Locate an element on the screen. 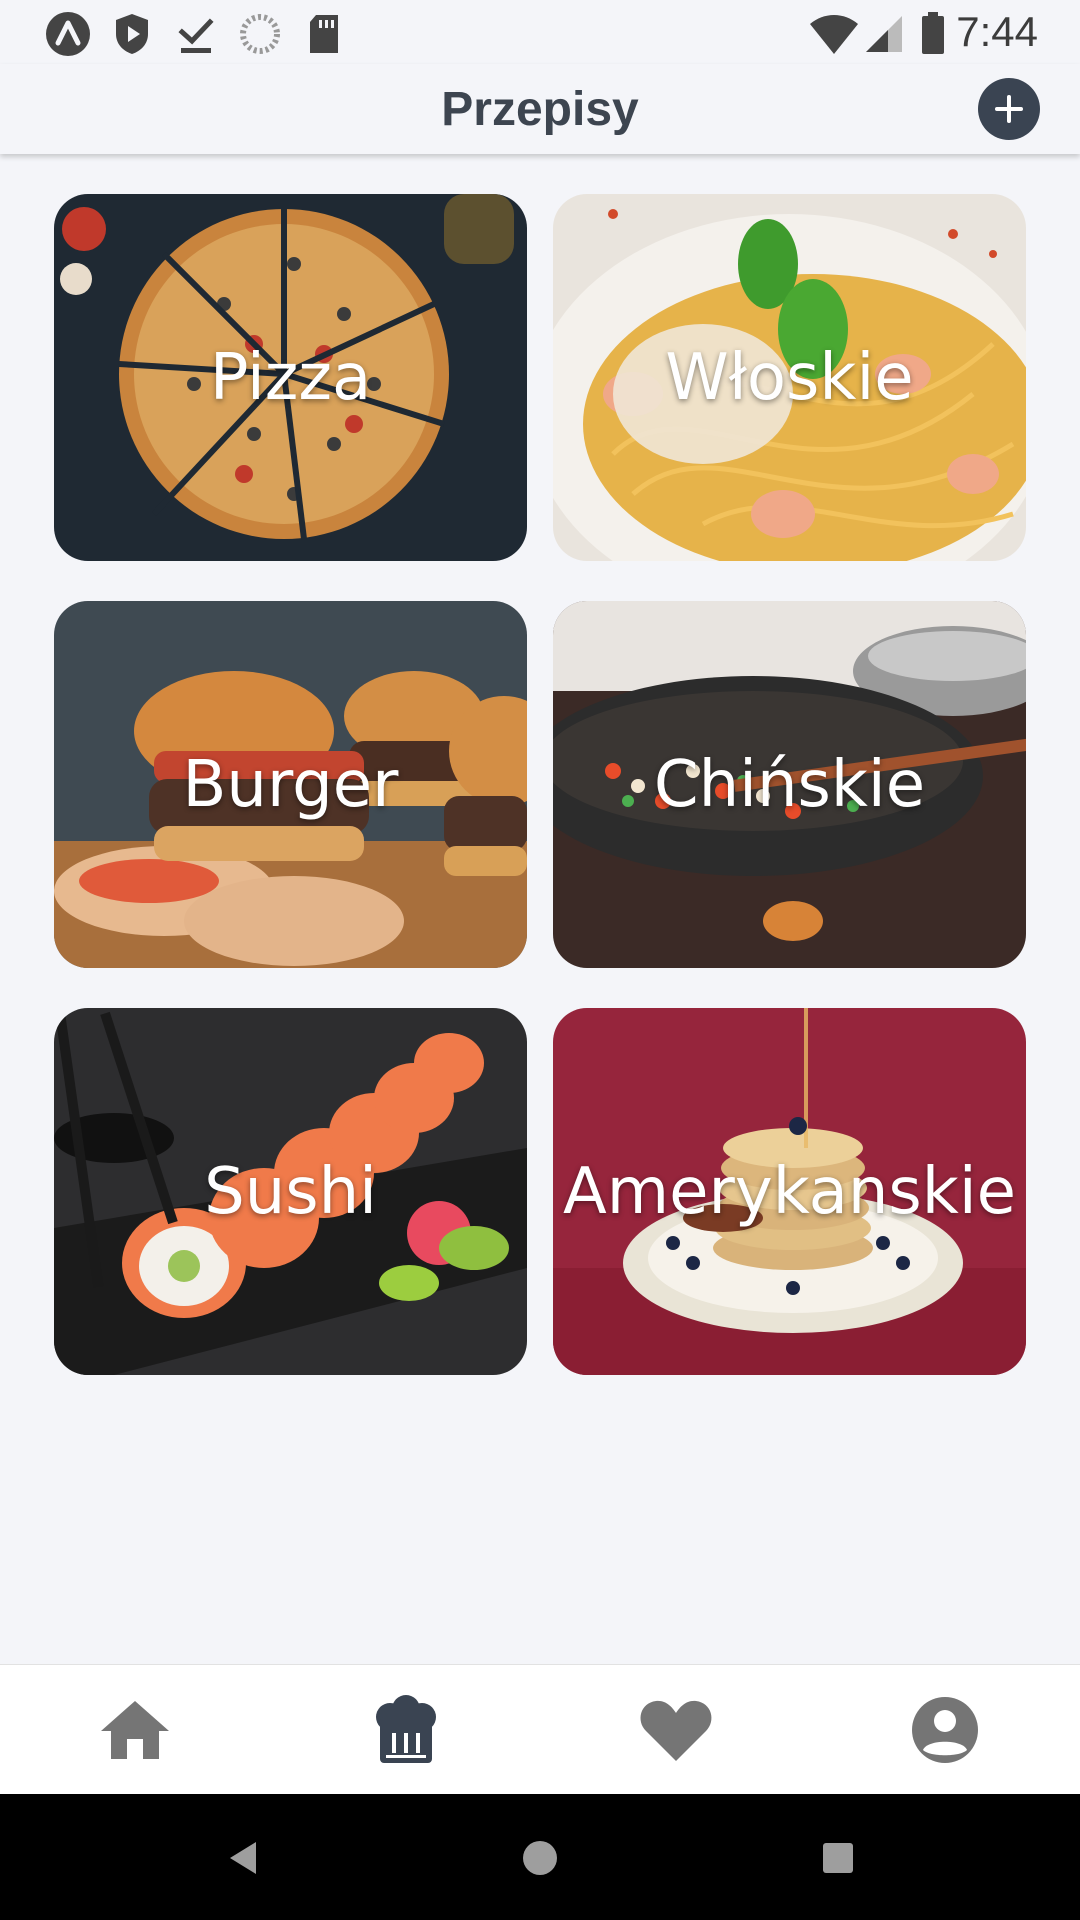 The image size is (1080, 1920). back-icon is located at coordinates (244, 1858).